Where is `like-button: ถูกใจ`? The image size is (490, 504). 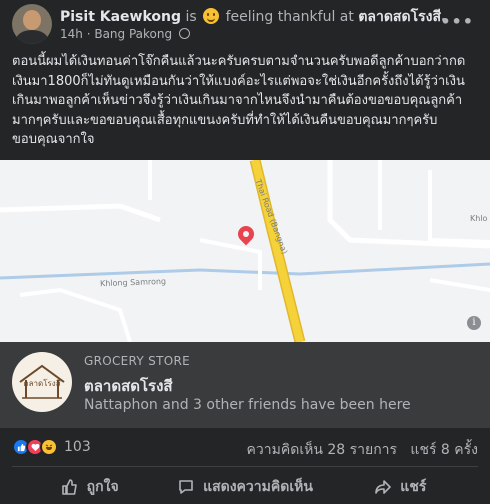
like-button: ถูกใจ is located at coordinates (89, 487).